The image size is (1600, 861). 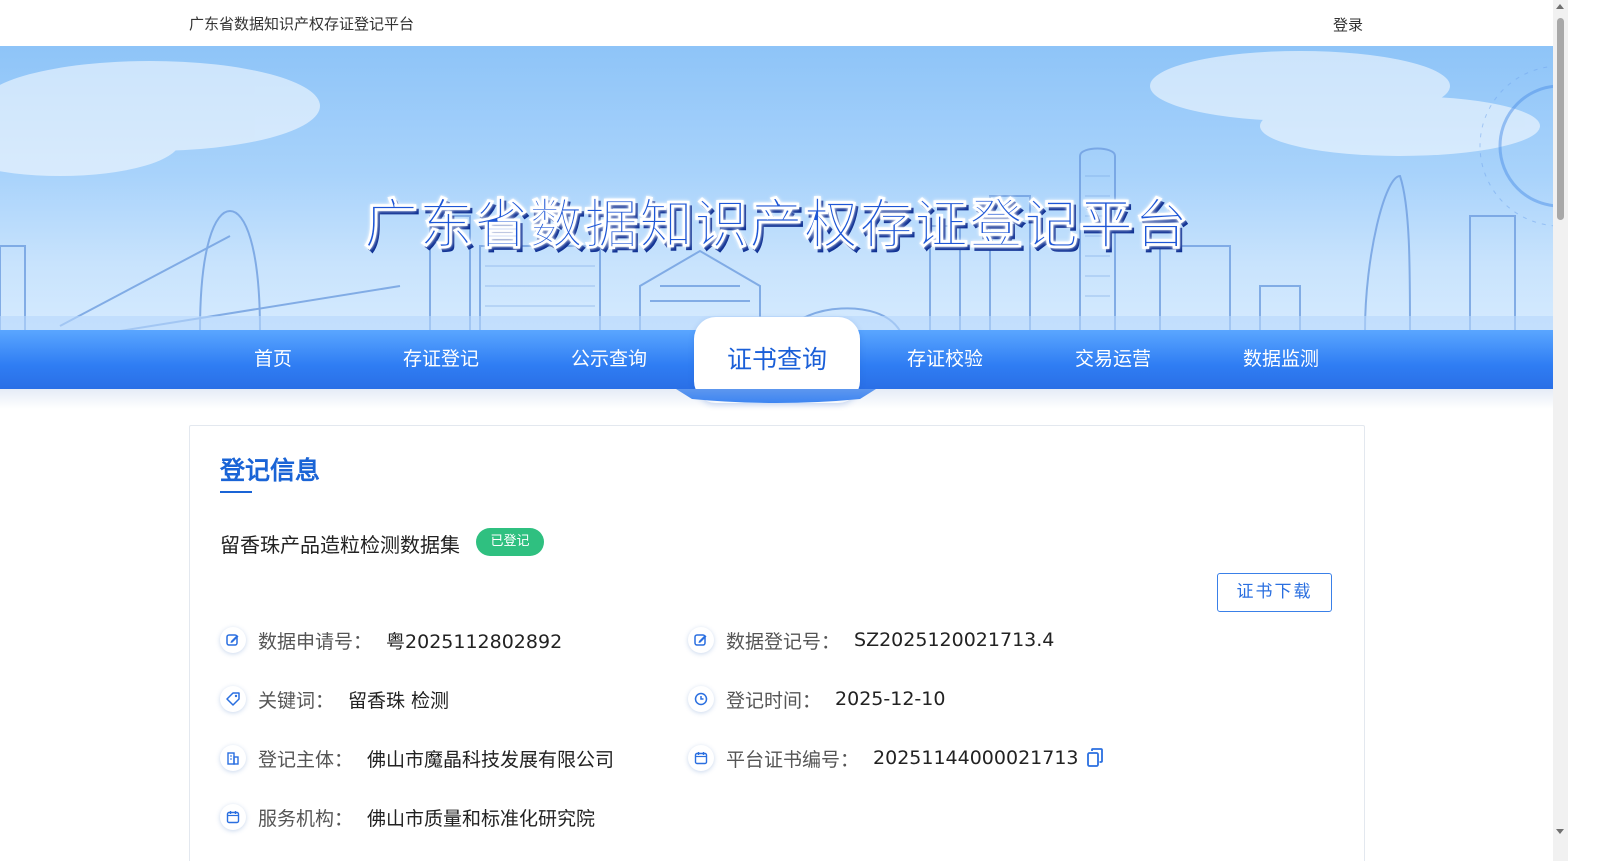 What do you see at coordinates (270, 470) in the screenshot?
I see `section-title: 登记信息` at bounding box center [270, 470].